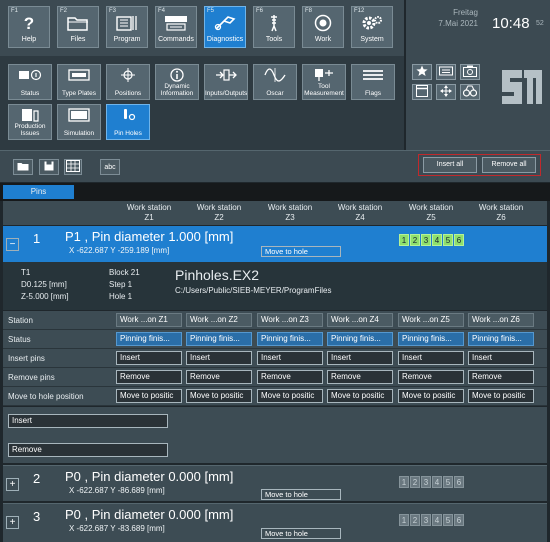 The width and height of the screenshot is (550, 542). Describe the element at coordinates (88, 450) in the screenshot. I see `remove-pin-button: Remove` at that location.